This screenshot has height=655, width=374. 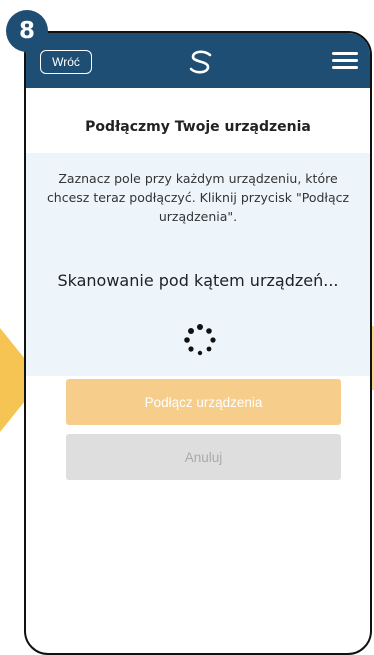 I want to click on hamburger-menu-icon, so click(x=345, y=62).